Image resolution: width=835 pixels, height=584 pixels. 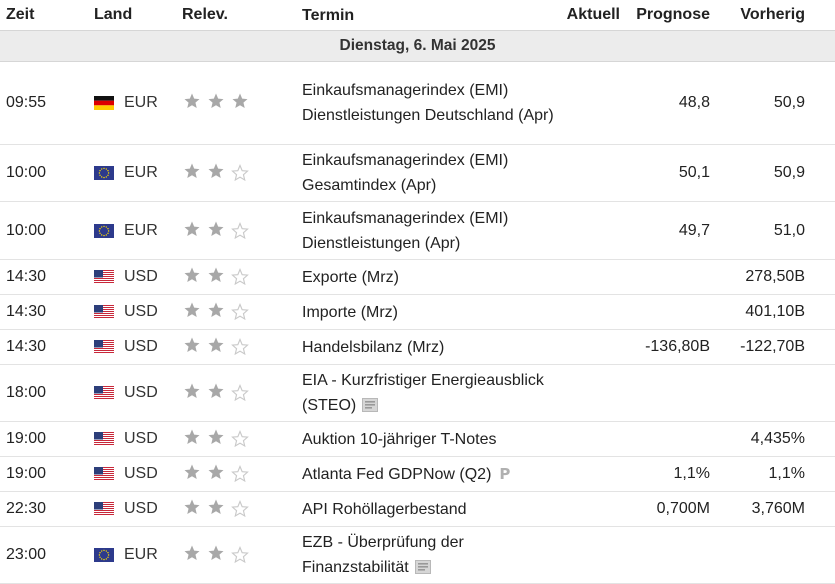 What do you see at coordinates (370, 403) in the screenshot?
I see `document-icon` at bounding box center [370, 403].